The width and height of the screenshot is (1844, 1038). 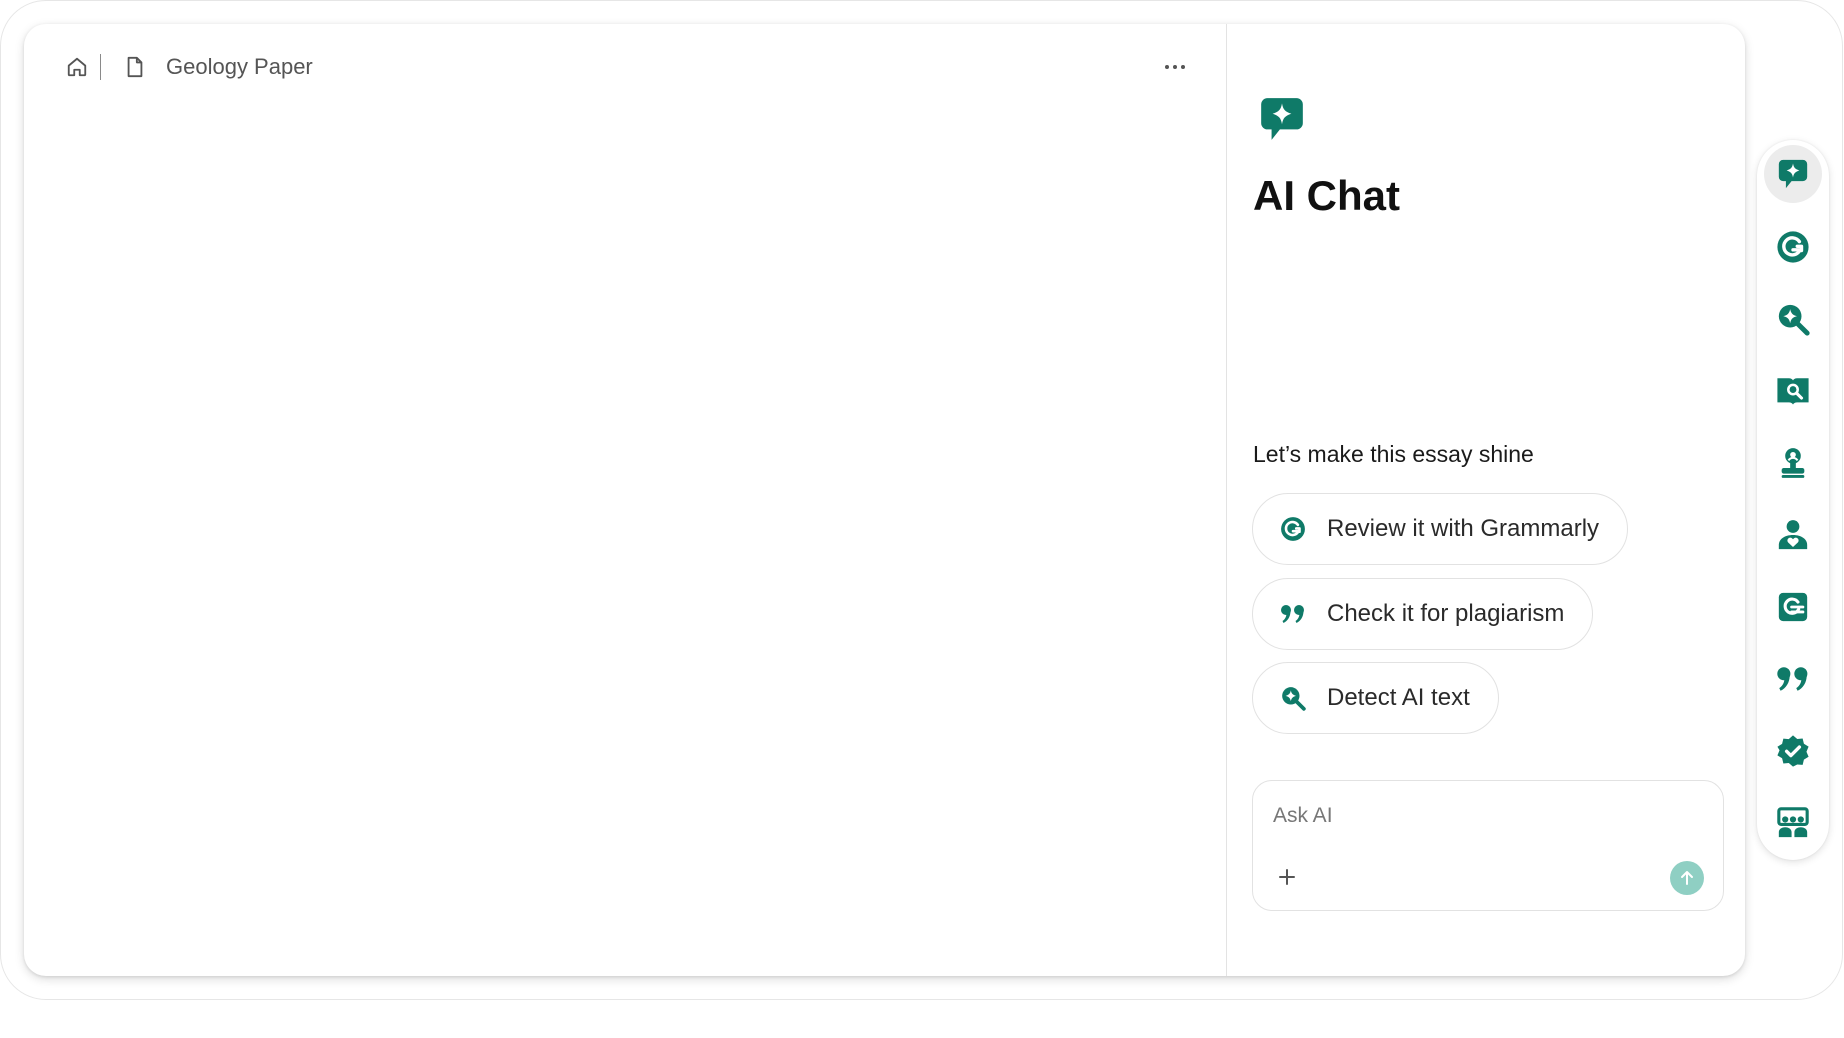 I want to click on user-heart-icon, so click(x=1793, y=535).